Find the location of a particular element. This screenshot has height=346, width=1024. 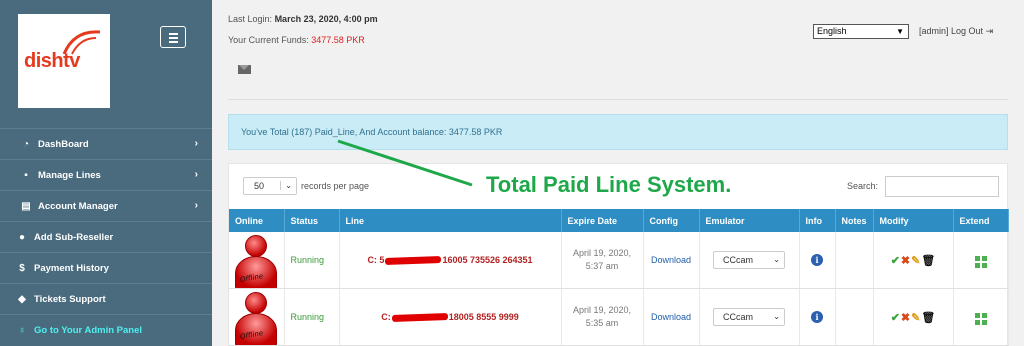

sidebar-item-tickets-support: ◆ Tickets Support is located at coordinates (106, 298).